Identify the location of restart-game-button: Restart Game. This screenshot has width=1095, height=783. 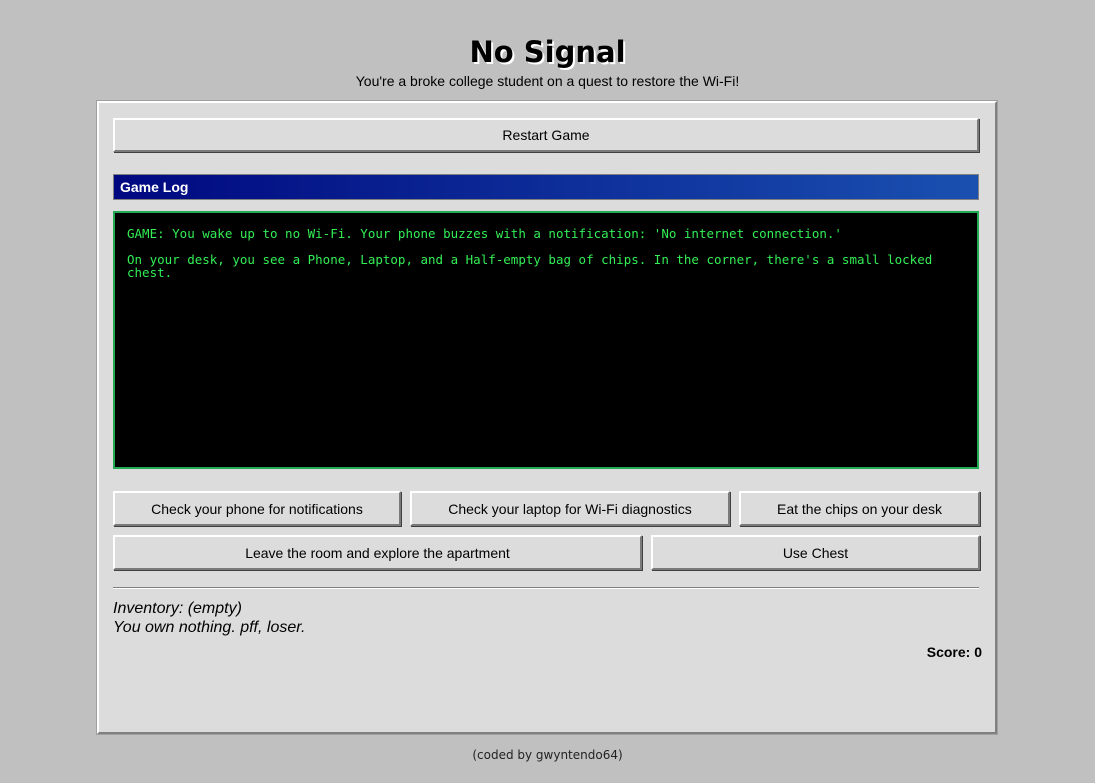
(546, 135).